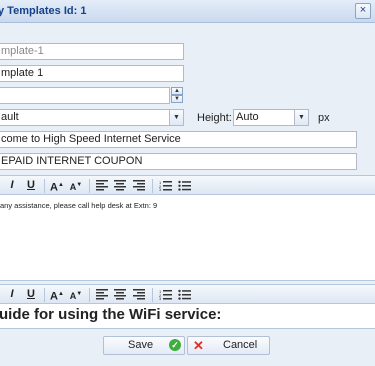  I want to click on save-button-label: Save, so click(141, 345).